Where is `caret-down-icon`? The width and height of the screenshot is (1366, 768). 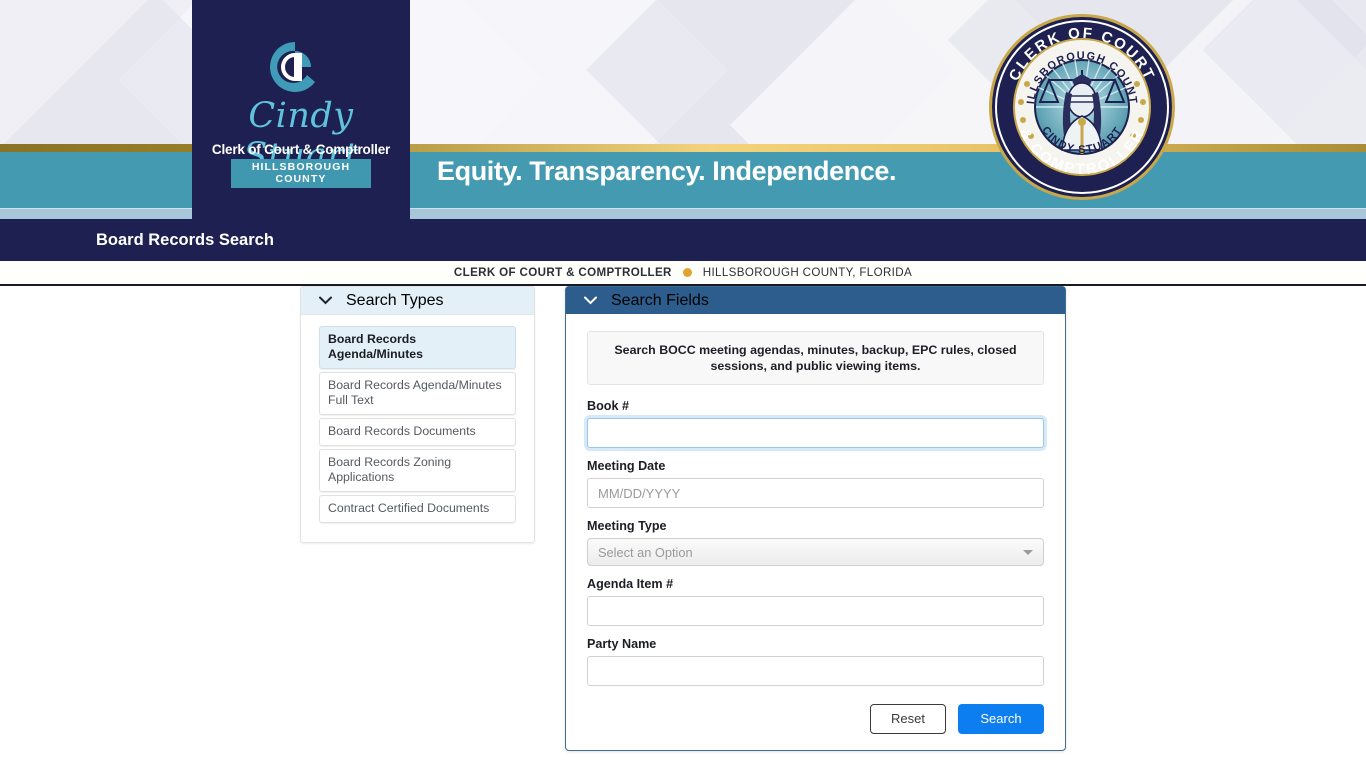 caret-down-icon is located at coordinates (1028, 552).